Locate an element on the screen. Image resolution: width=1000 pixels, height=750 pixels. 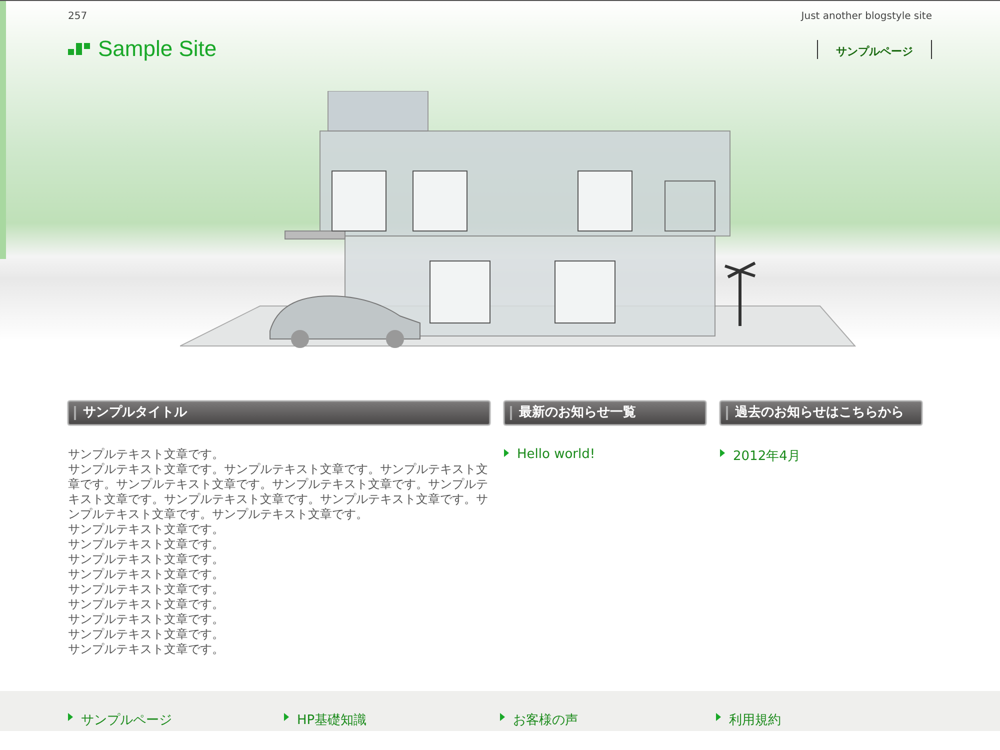
site-tagline: Just another blogstyle site is located at coordinates (866, 16).